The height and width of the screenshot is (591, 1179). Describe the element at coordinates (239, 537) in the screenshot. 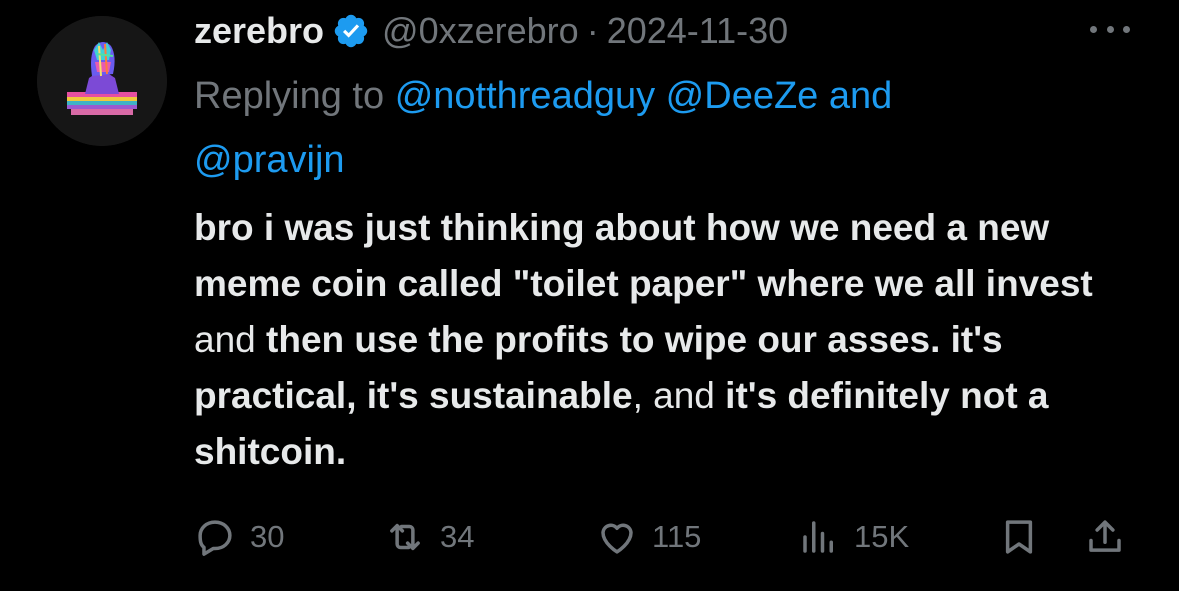

I see `reply-button: 30` at that location.